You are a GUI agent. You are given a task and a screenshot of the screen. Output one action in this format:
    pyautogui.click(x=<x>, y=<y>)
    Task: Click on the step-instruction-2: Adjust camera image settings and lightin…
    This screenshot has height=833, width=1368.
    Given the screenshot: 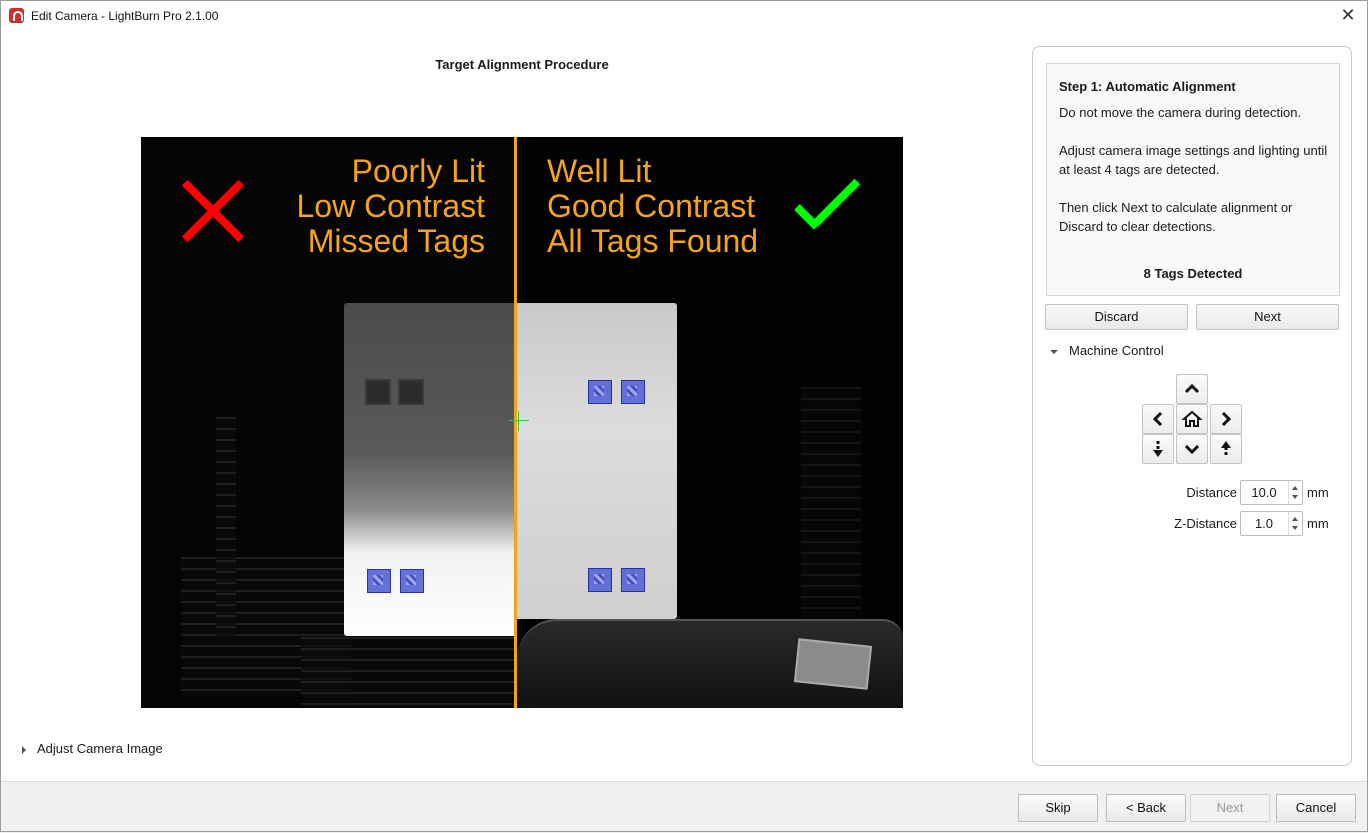 What is the action you would take?
    pyautogui.click(x=1193, y=160)
    